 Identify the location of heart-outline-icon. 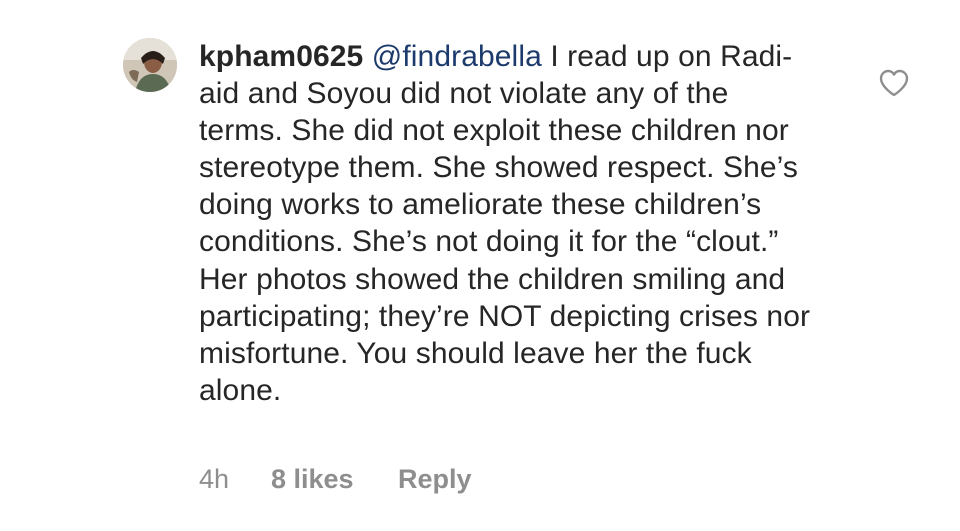
(894, 83).